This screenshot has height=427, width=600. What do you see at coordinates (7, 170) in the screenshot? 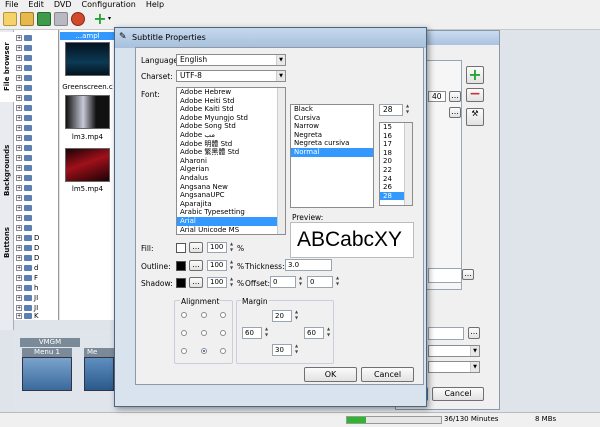
I see `tab-backgrounds: Backgrounds` at bounding box center [7, 170].